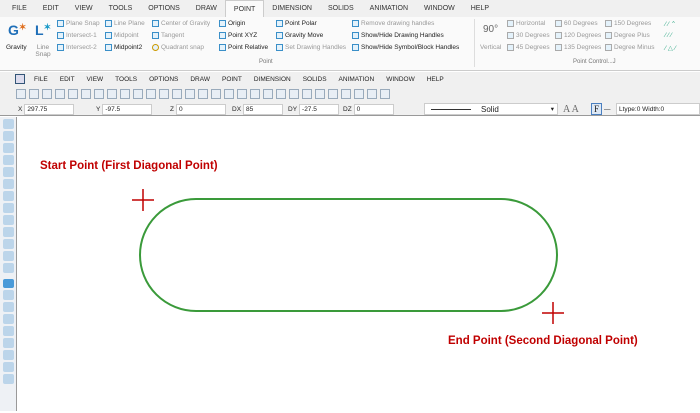 This screenshot has width=700, height=413. I want to click on wand-icon, so click(8, 307).